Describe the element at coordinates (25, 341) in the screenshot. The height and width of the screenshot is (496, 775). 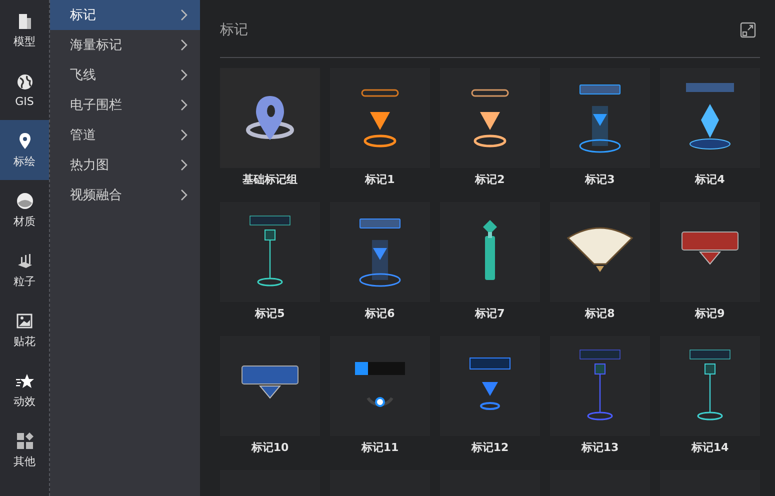
I see `nav-label: 贴花` at that location.